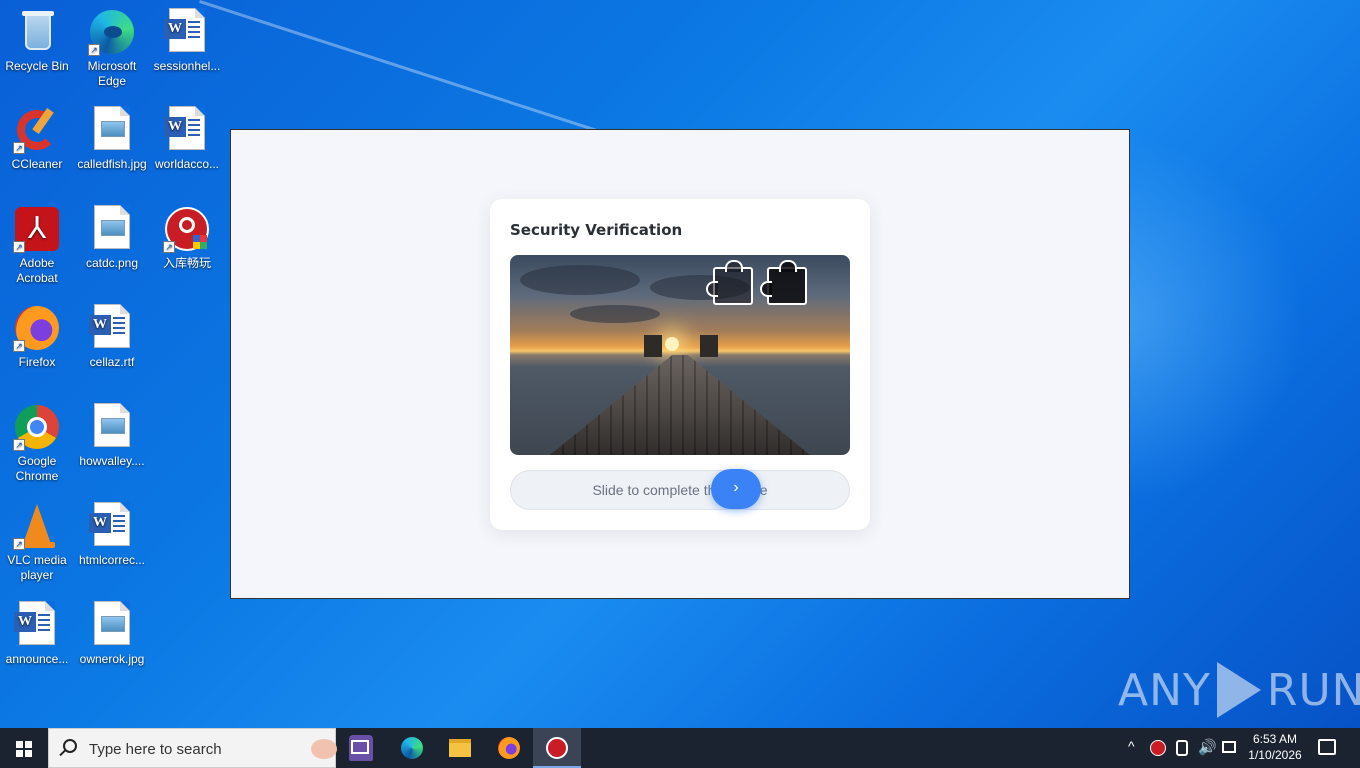 The image size is (1360, 768). I want to click on file-explorer-icon, so click(460, 748).